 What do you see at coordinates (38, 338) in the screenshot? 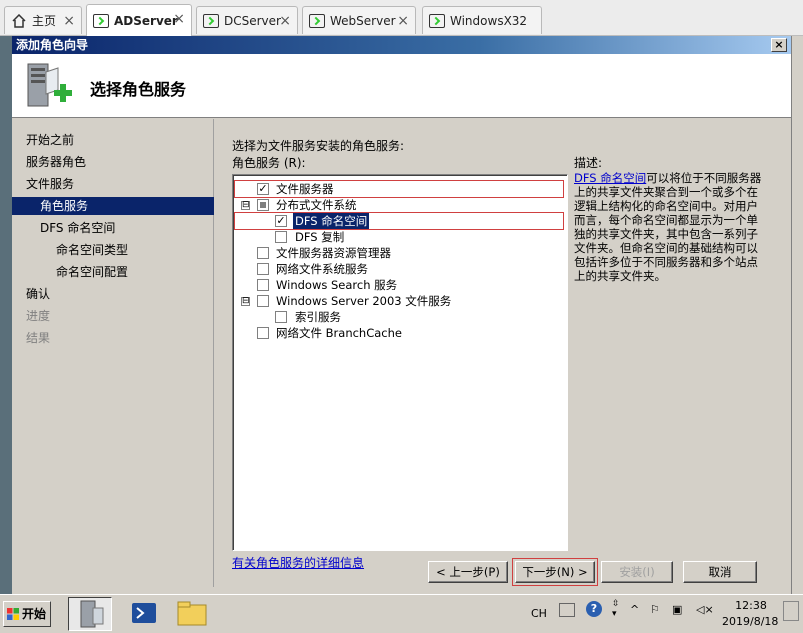
I see `nav-step-results: 结果` at bounding box center [38, 338].